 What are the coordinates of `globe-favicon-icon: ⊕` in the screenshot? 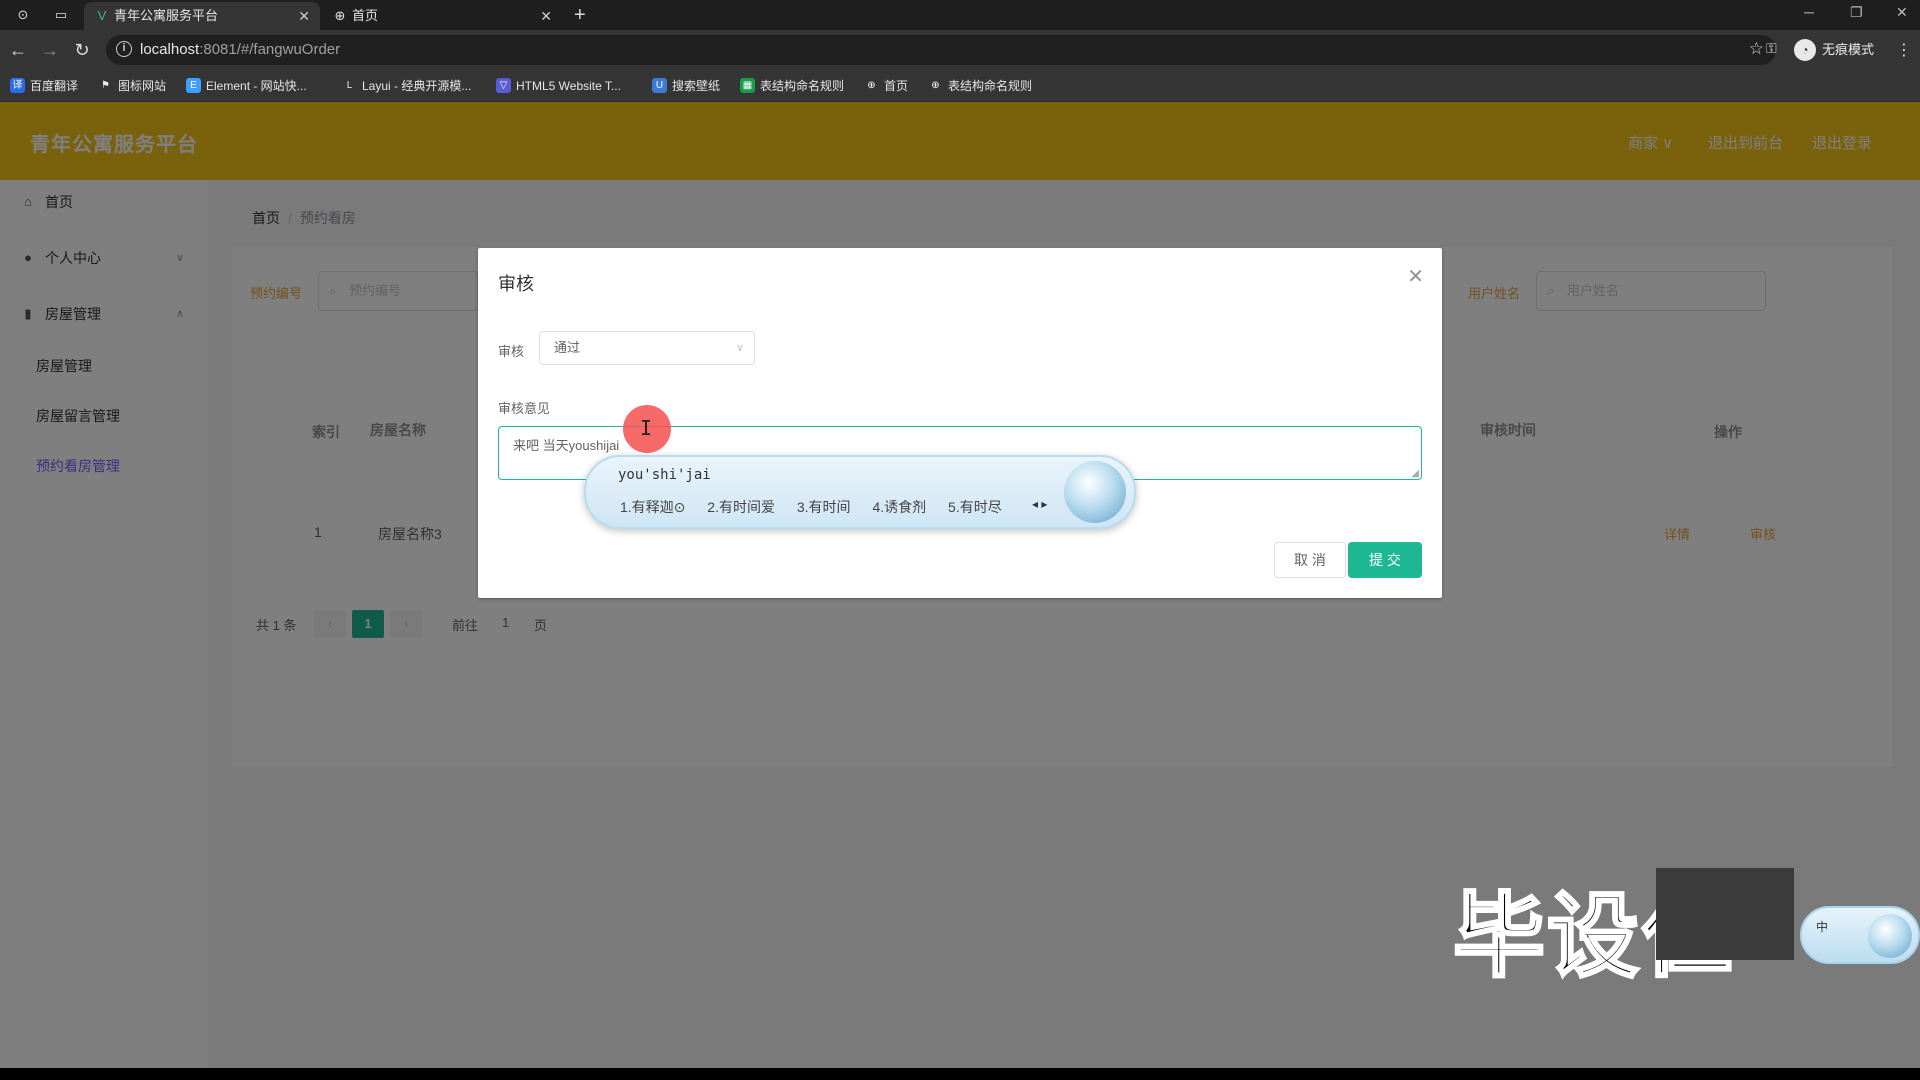 It's located at (340, 15).